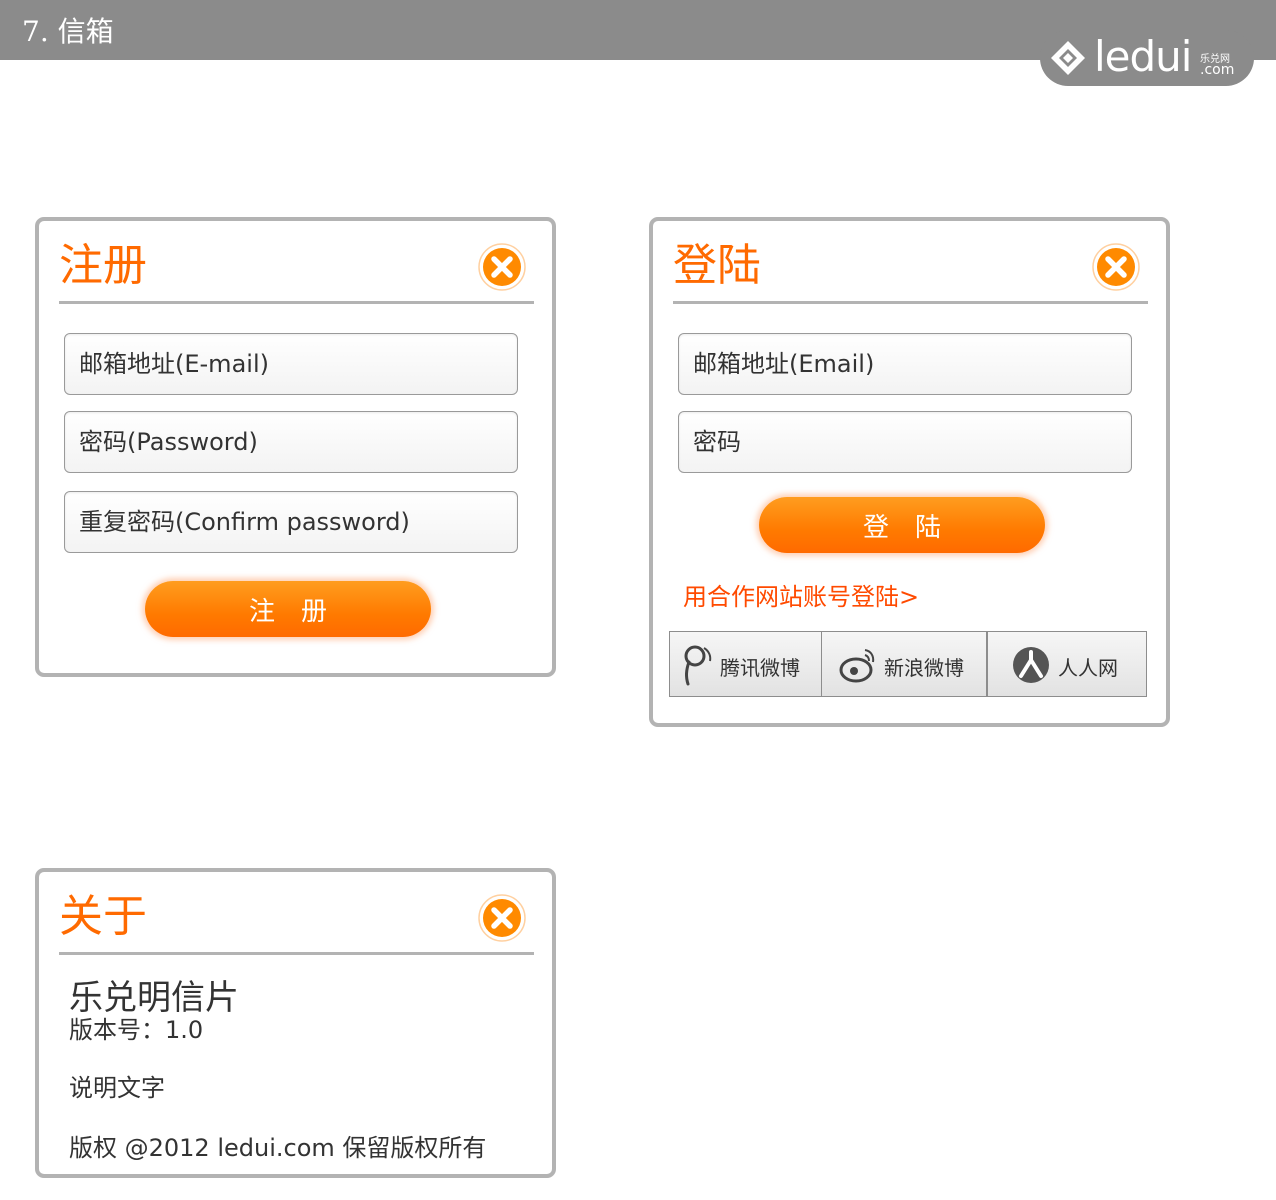 The height and width of the screenshot is (1200, 1276). Describe the element at coordinates (924, 668) in the screenshot. I see `social-label: 新浪微博` at that location.